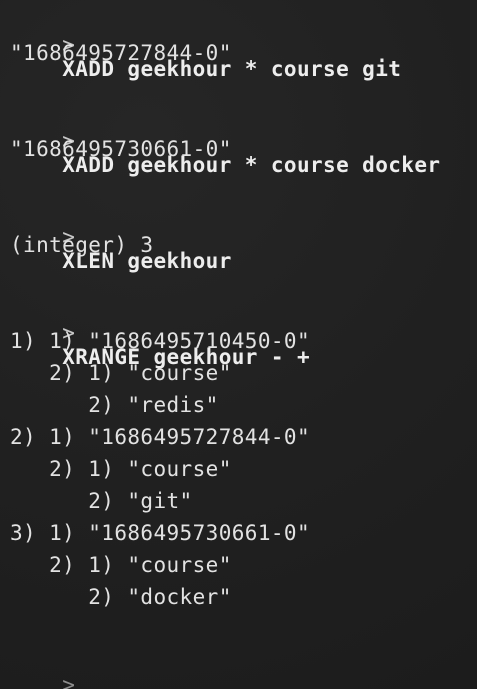  What do you see at coordinates (69, 681) in the screenshot?
I see `prompt-symbol: >` at bounding box center [69, 681].